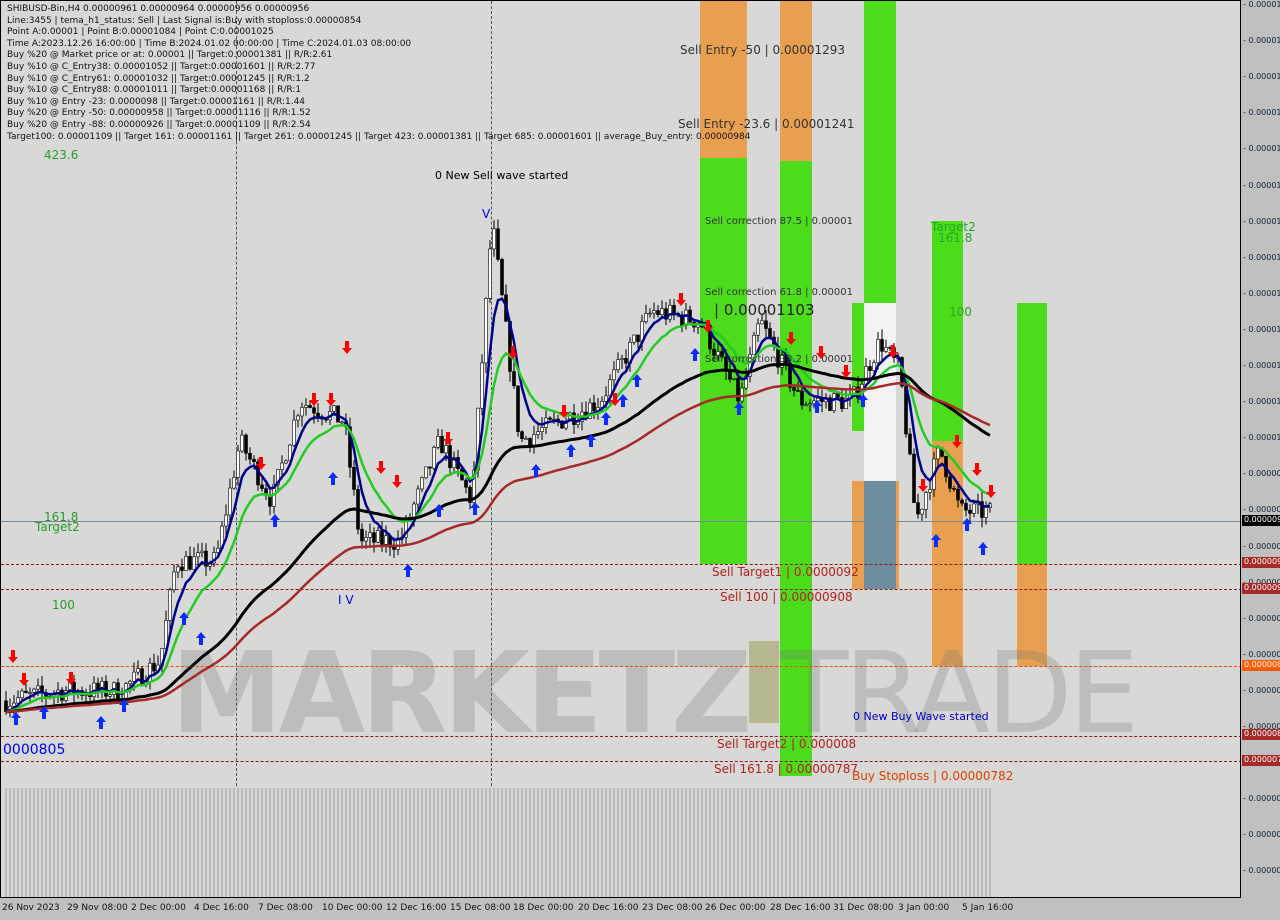  Describe the element at coordinates (63, 605) in the screenshot. I see `fib-100-label: 100` at that location.